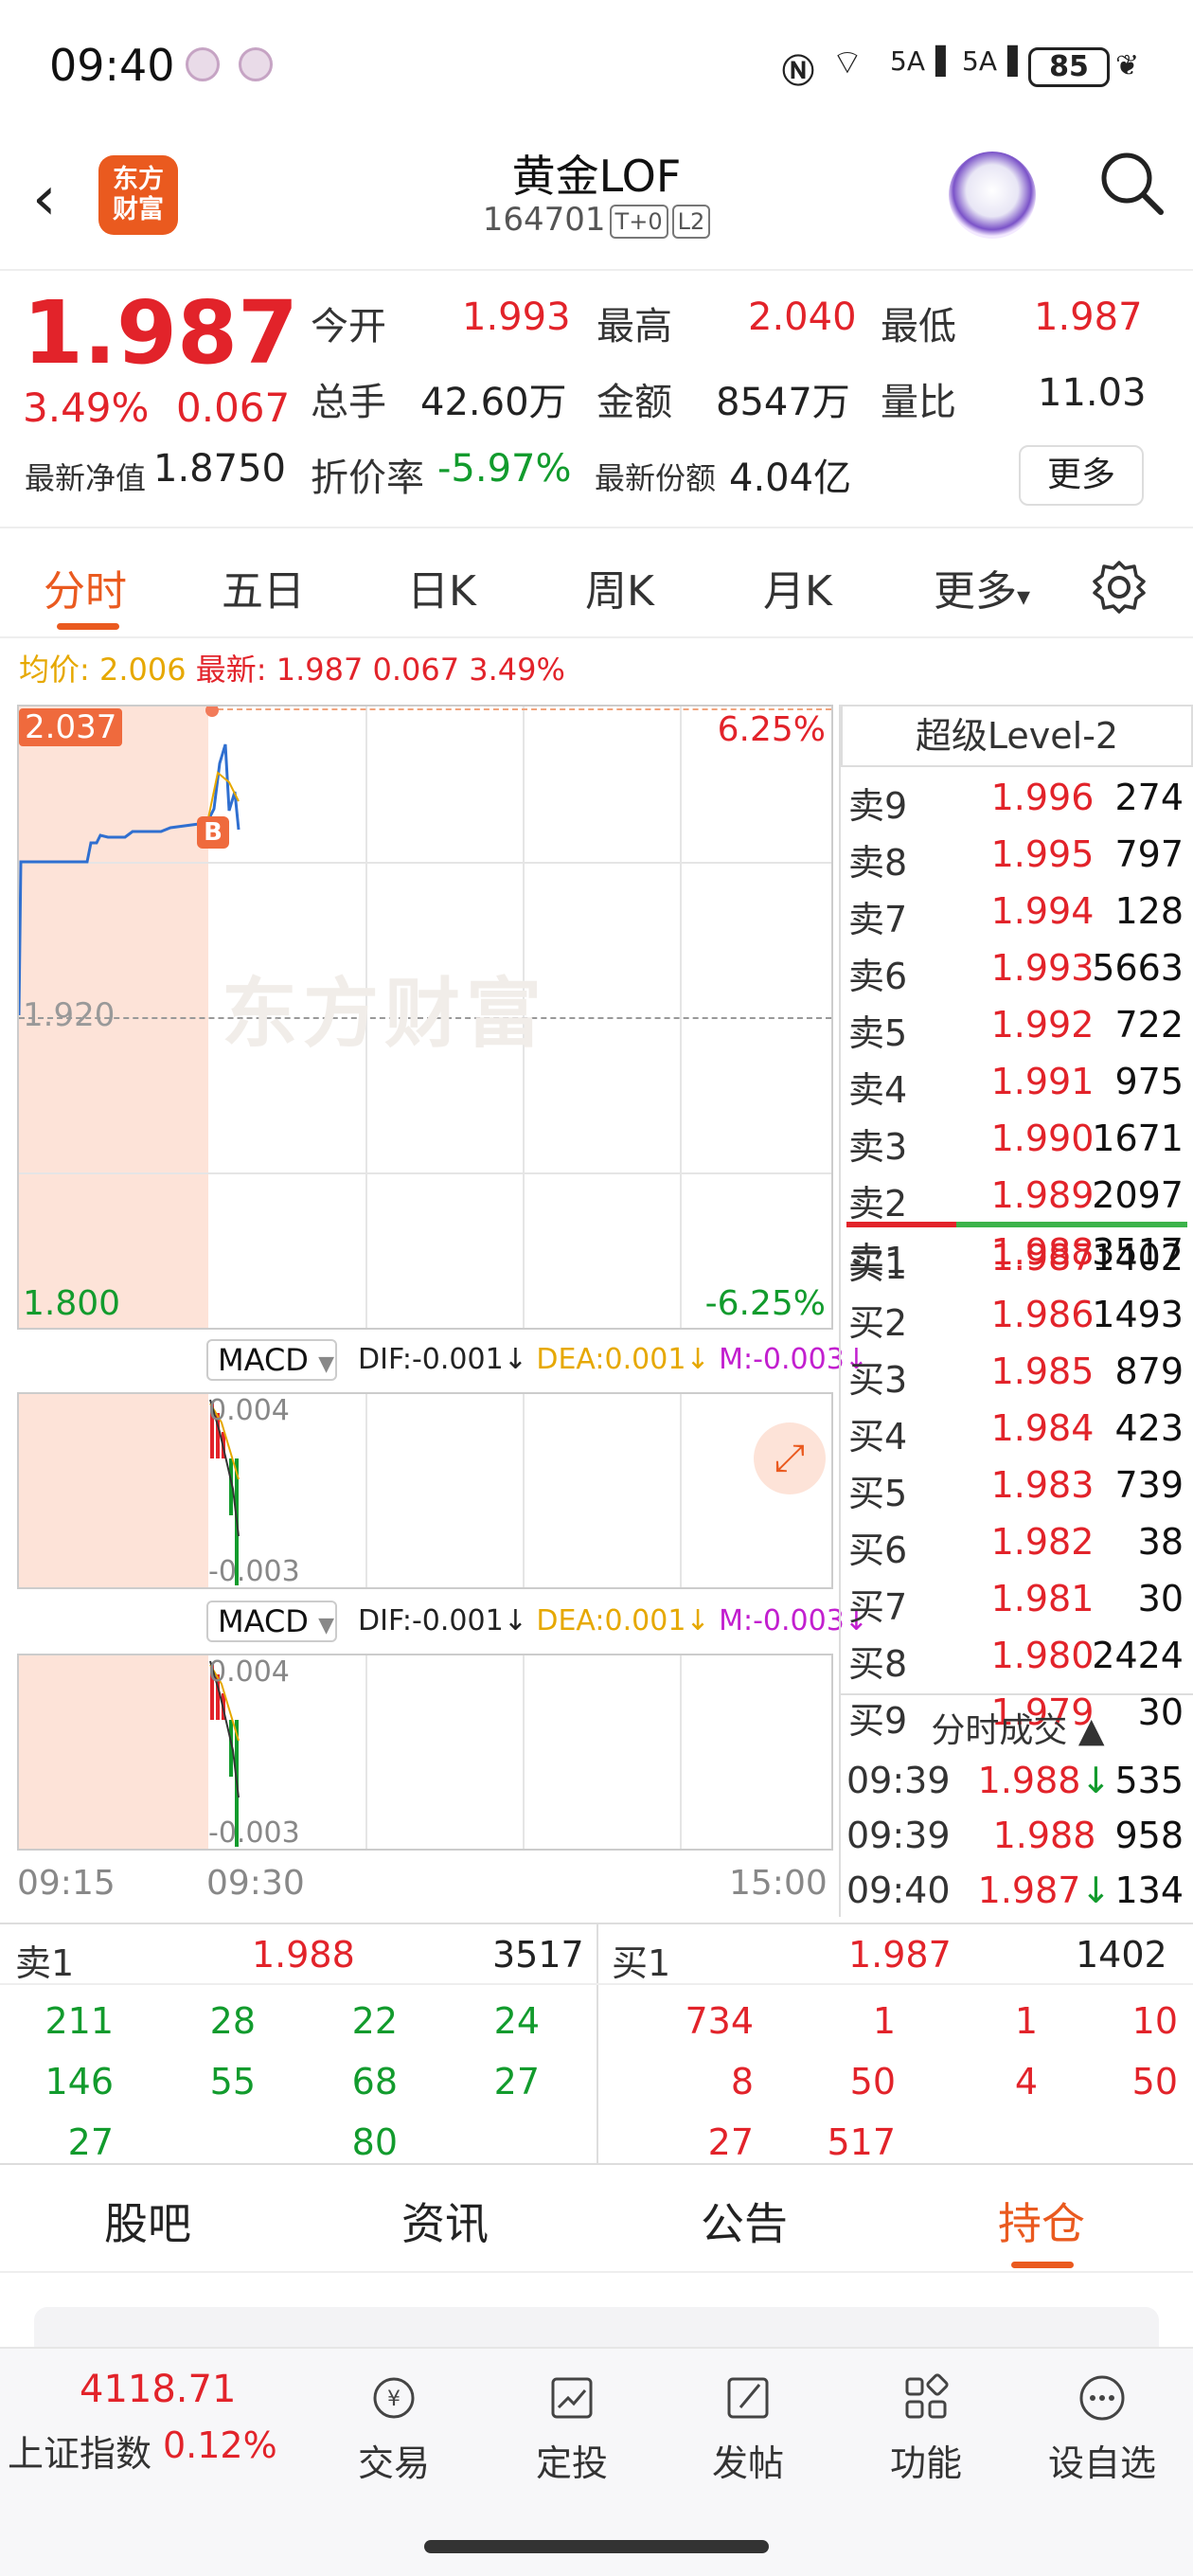  What do you see at coordinates (1017, 1603) in the screenshot?
I see `buy-level-row: 买7 1.981 30` at bounding box center [1017, 1603].